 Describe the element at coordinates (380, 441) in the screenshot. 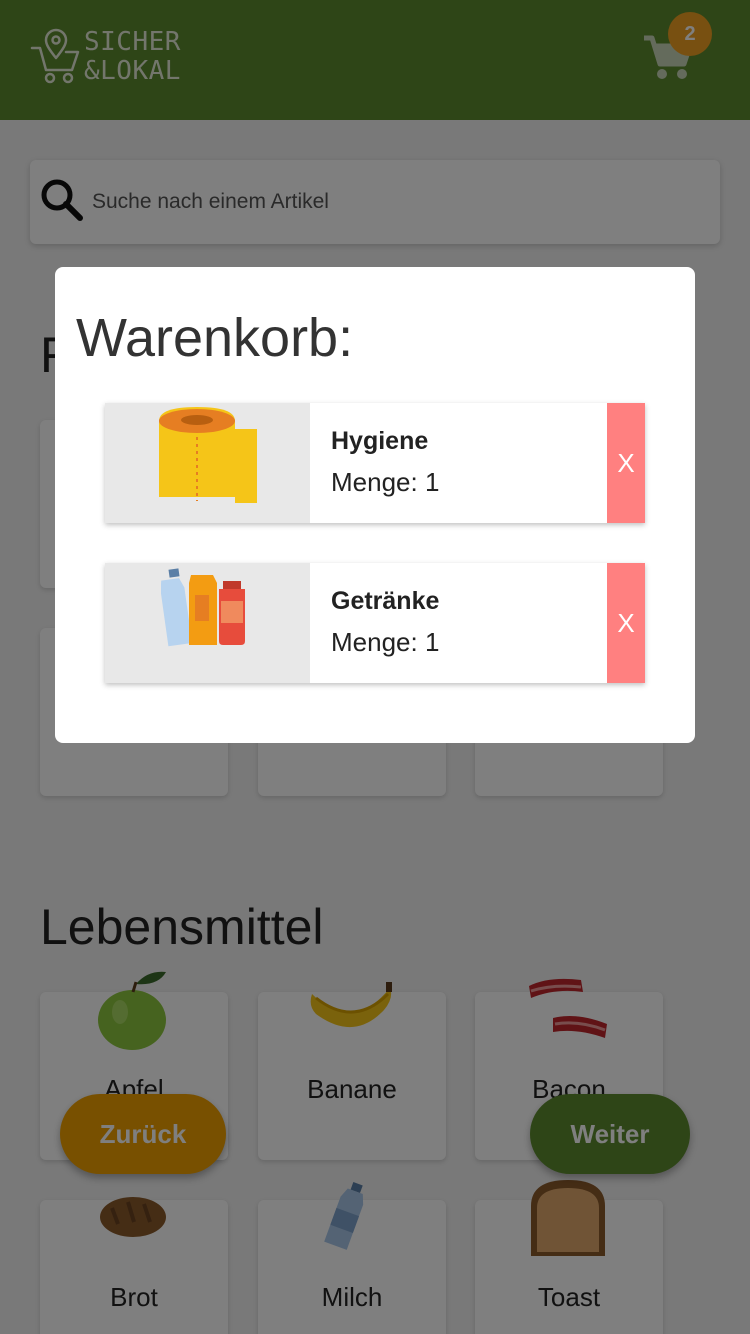

I see `cart-item-name: Hygiene` at that location.